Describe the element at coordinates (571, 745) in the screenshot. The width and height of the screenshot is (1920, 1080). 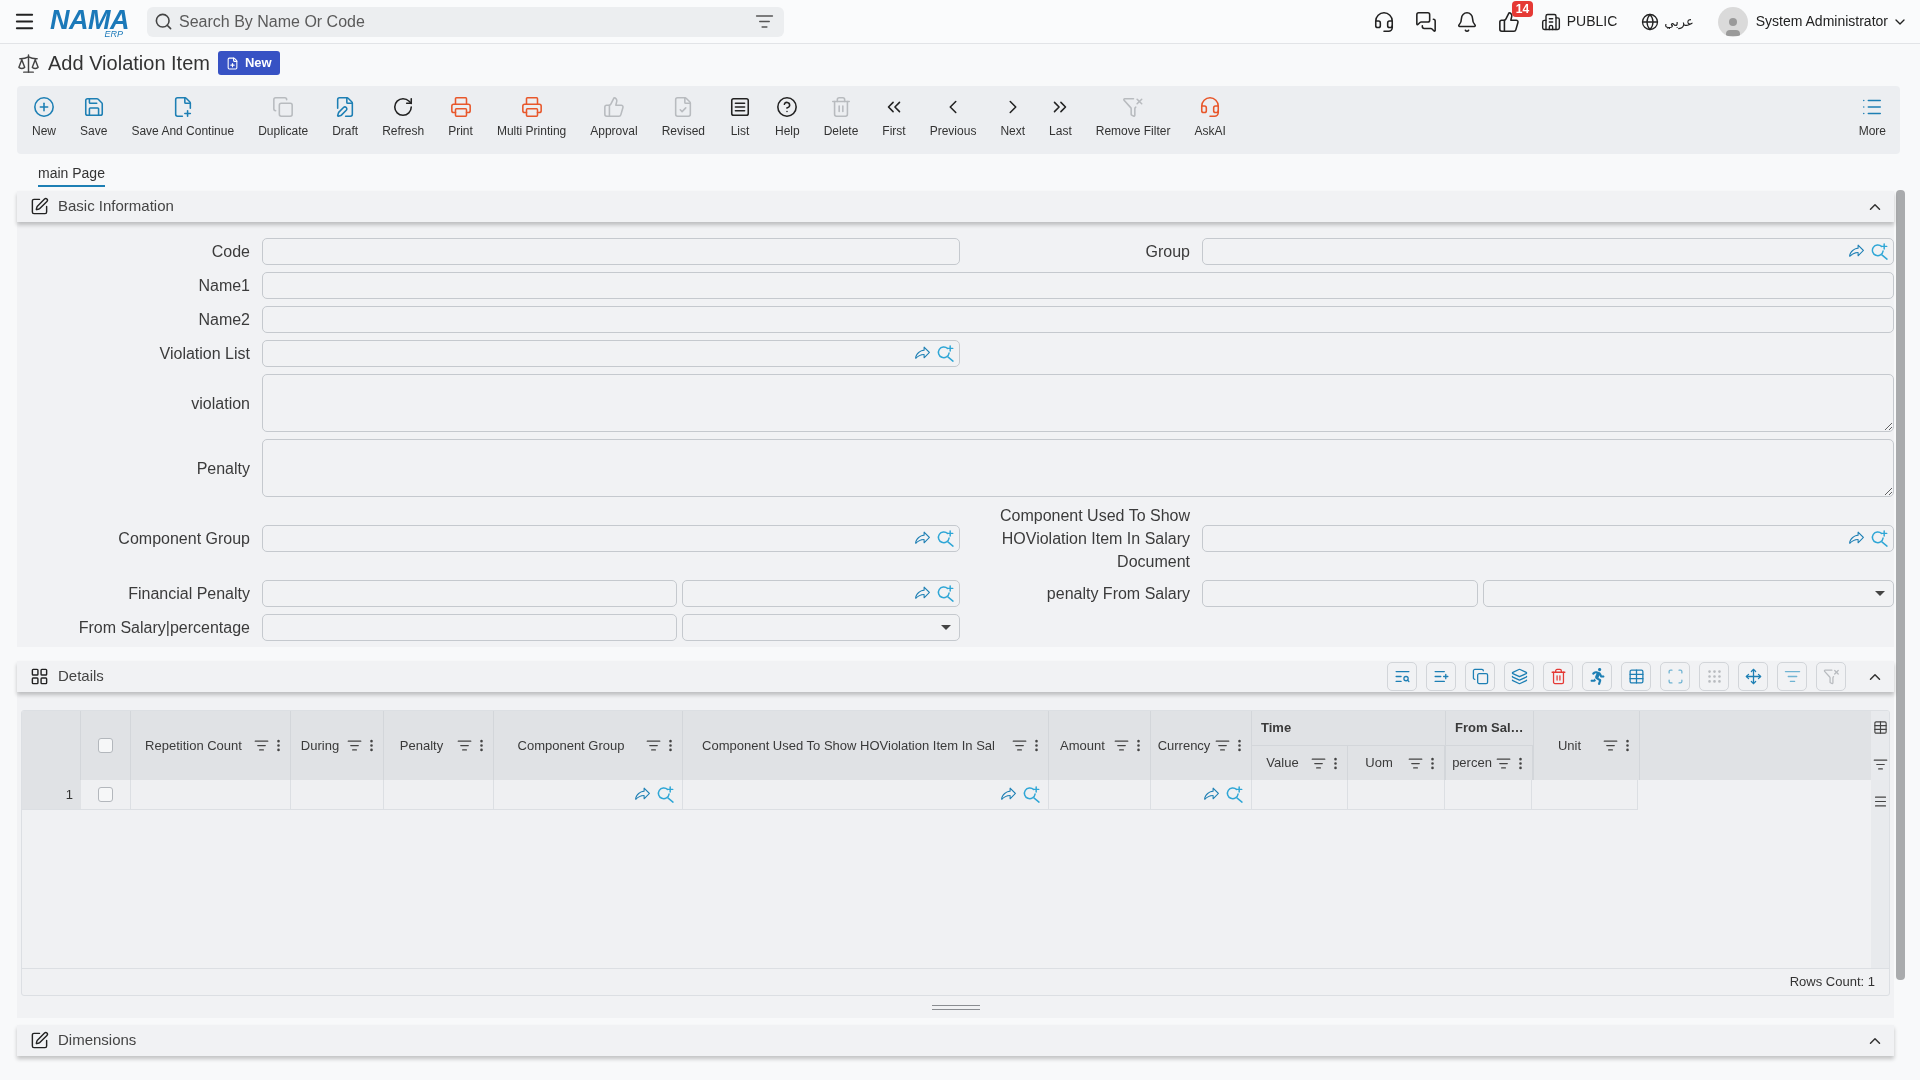
I see `column-header: Component Group` at that location.